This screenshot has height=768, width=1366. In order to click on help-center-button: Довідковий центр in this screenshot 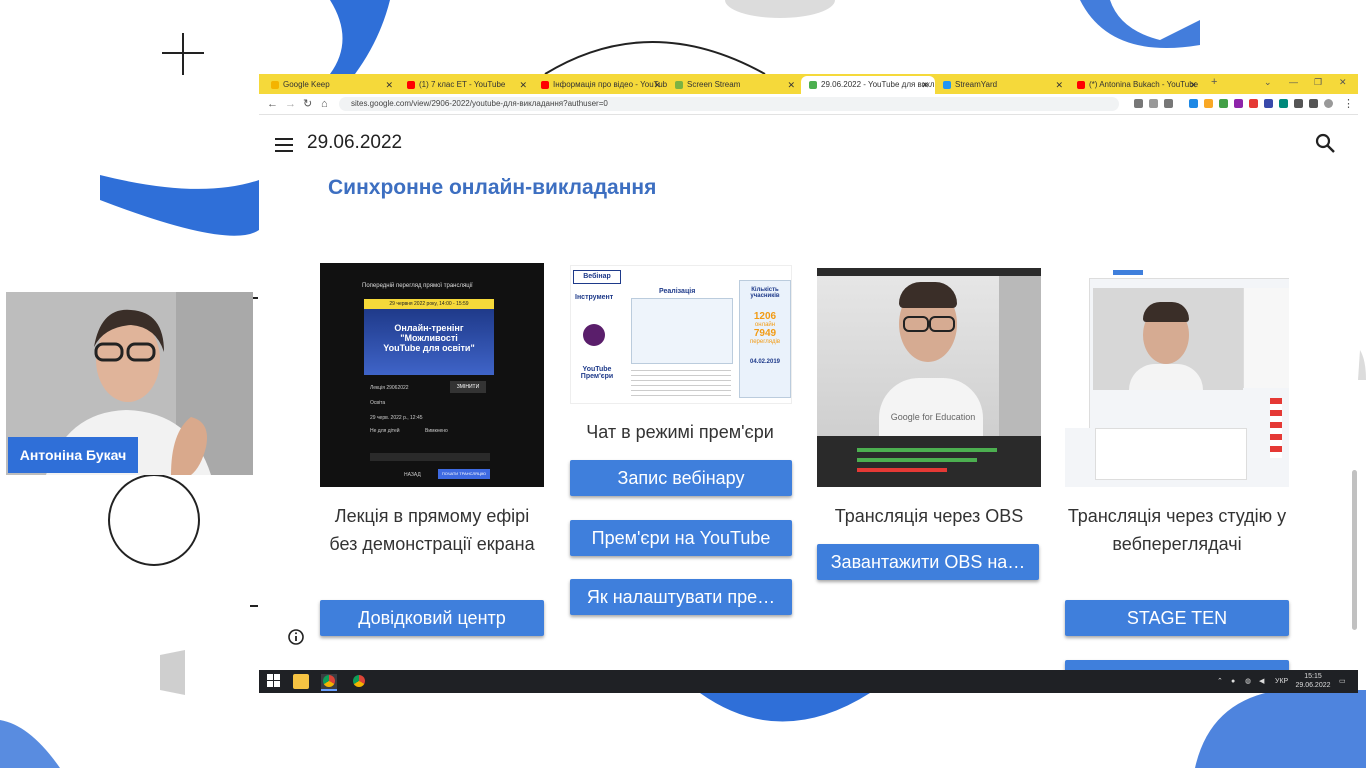, I will do `click(432, 618)`.